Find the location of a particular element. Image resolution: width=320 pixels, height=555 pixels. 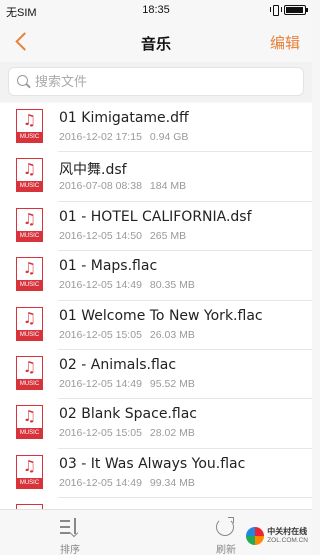

sort-icon is located at coordinates (69, 526).